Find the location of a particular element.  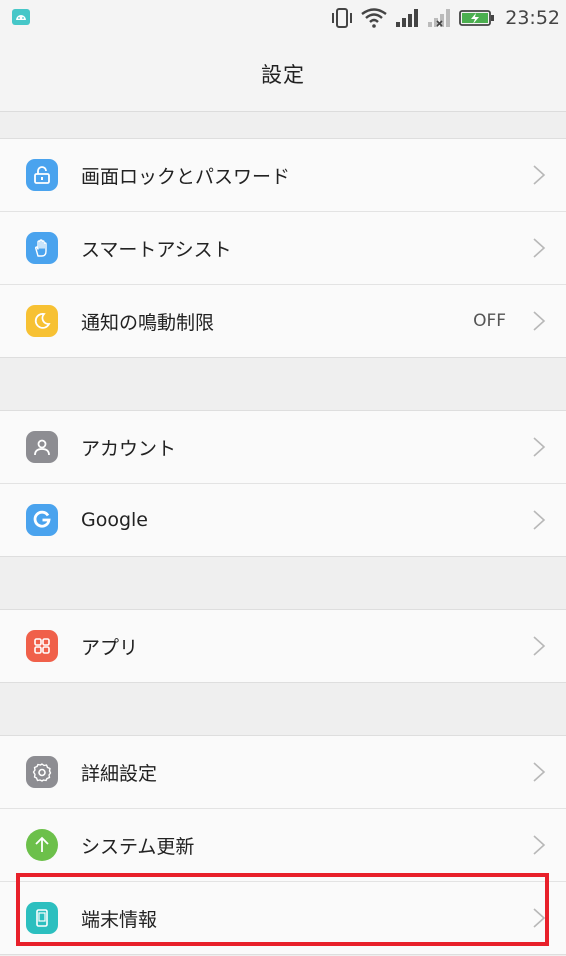

settings-item-advanced: 詳細設定 is located at coordinates (283, 772).